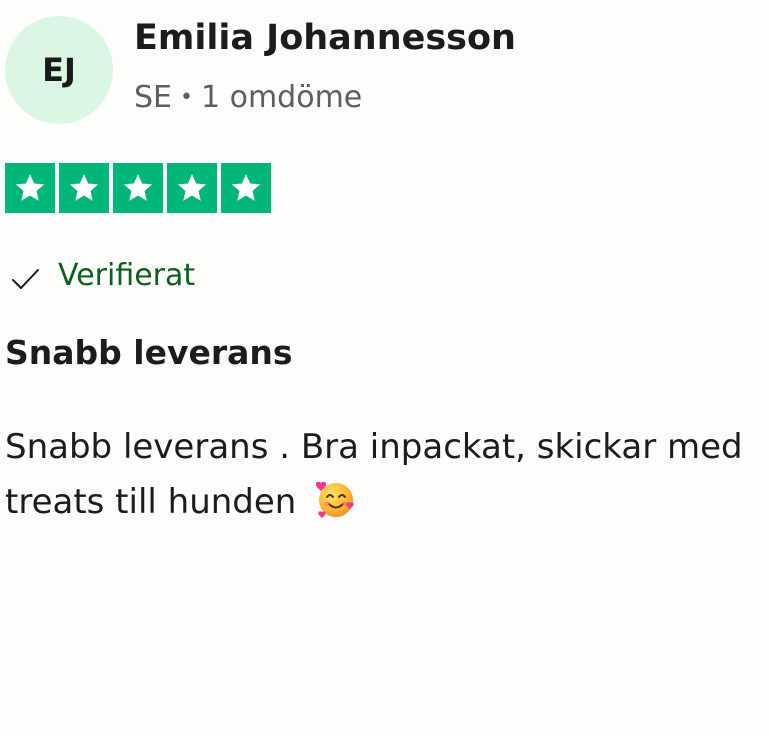 The height and width of the screenshot is (736, 769). What do you see at coordinates (325, 38) in the screenshot?
I see `reviewer-name: Emilia Johannesson` at bounding box center [325, 38].